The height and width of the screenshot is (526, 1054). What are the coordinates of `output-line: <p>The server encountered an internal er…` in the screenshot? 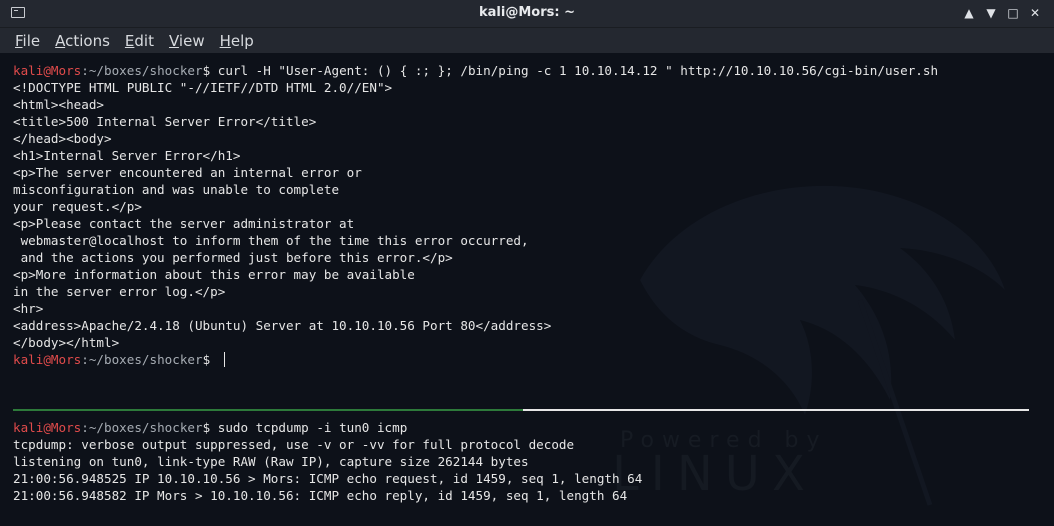 It's located at (187, 172).